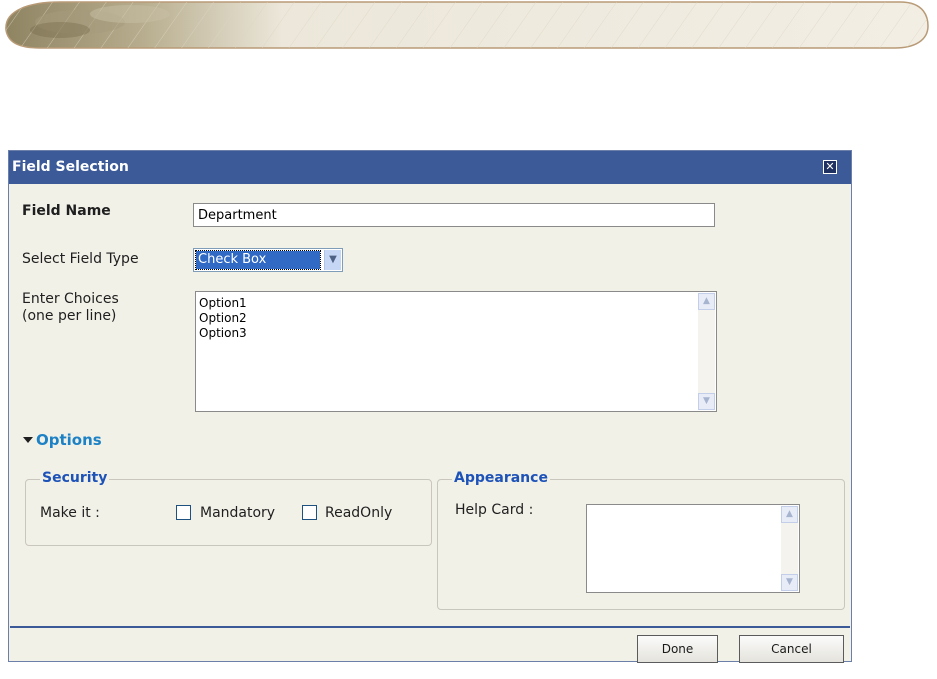 The height and width of the screenshot is (679, 937). I want to click on choices-label-line1: Enter Choices, so click(70, 299).